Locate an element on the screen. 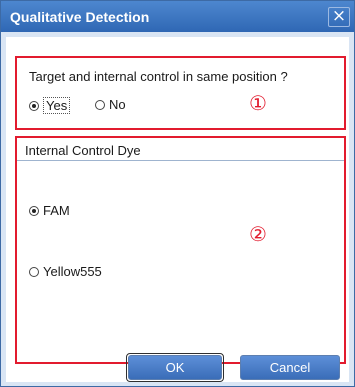  radio-no: No is located at coordinates (110, 104).